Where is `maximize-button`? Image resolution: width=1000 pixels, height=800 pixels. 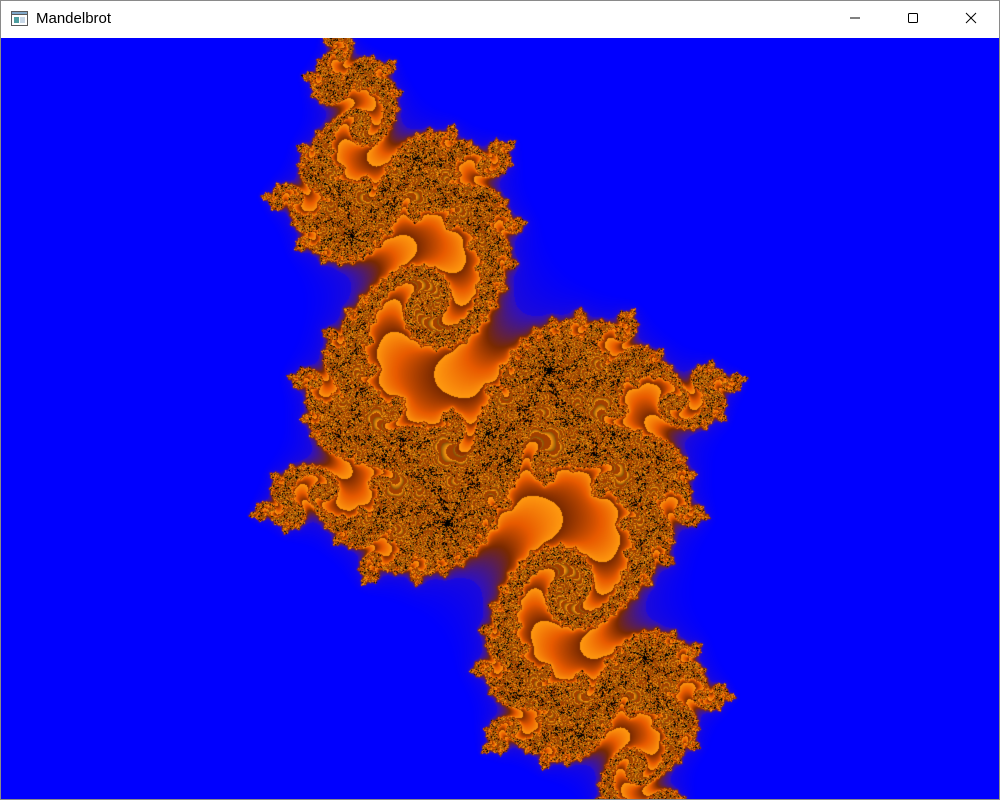 maximize-button is located at coordinates (913, 19).